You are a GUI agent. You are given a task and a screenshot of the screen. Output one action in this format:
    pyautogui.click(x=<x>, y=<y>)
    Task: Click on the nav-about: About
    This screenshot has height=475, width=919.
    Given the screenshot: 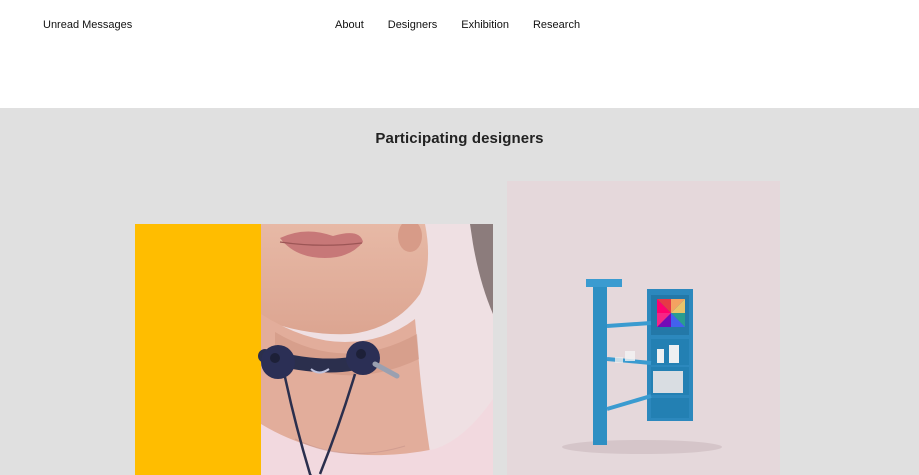 What is the action you would take?
    pyautogui.click(x=349, y=25)
    